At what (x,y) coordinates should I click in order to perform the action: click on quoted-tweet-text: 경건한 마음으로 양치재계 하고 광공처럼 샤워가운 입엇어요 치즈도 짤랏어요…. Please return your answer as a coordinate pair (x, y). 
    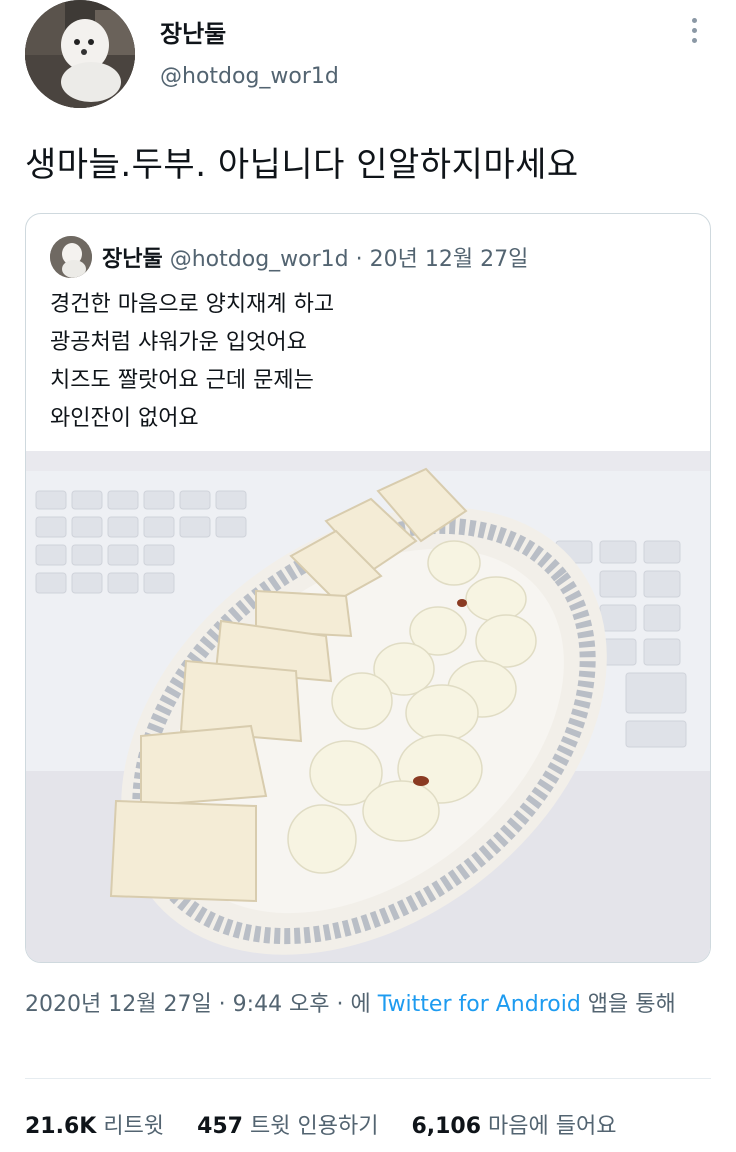
    Looking at the image, I should click on (192, 362).